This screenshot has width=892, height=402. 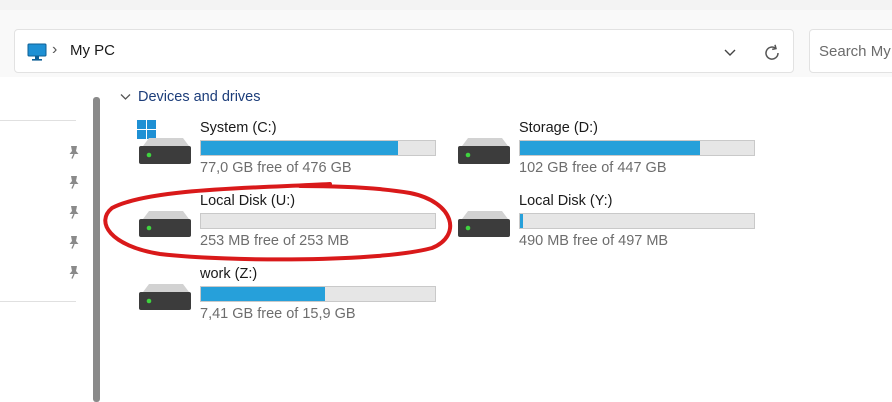 I want to click on navigation-pane, so click(x=45, y=239).